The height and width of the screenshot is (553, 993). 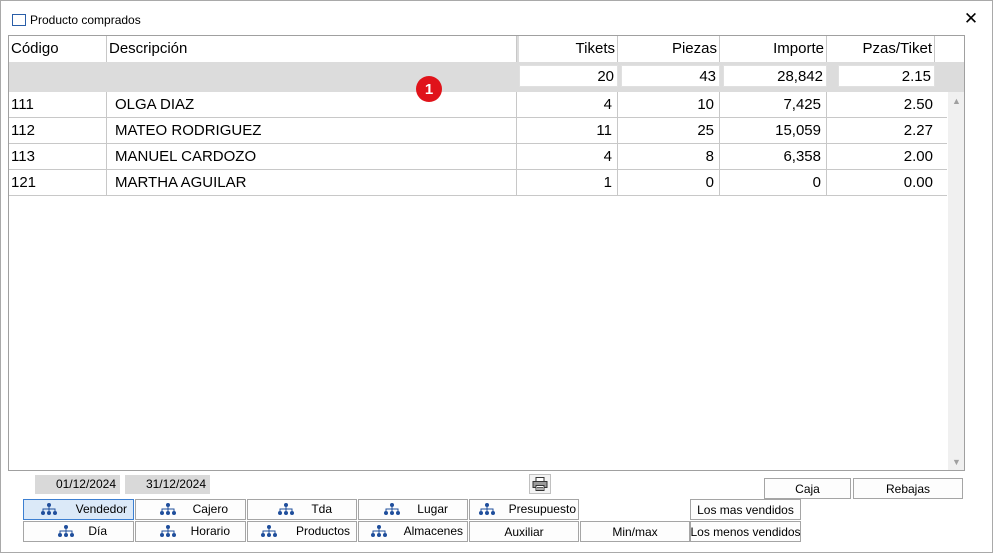 What do you see at coordinates (542, 509) in the screenshot?
I see `presupuesto-label: Presupuesto` at bounding box center [542, 509].